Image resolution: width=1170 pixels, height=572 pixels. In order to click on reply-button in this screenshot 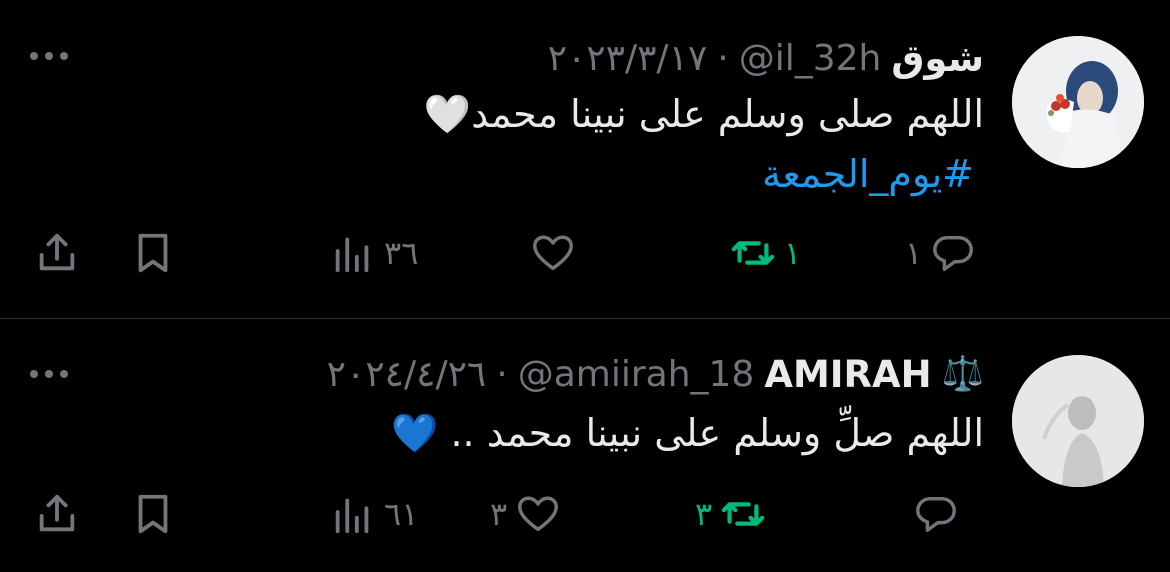, I will do `click(932, 514)`.